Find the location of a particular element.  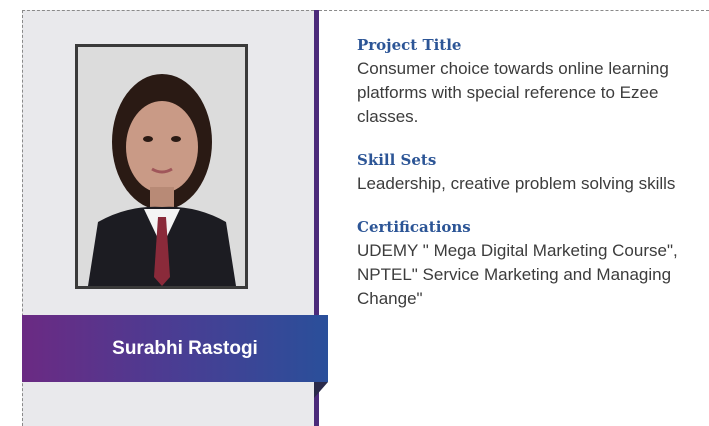

section-heading: Skill Sets is located at coordinates (397, 160).